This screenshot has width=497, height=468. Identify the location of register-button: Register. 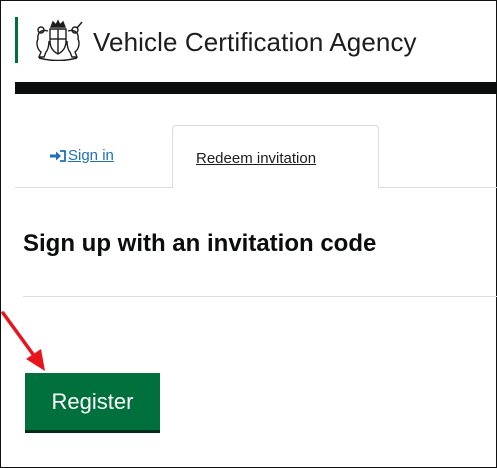
(92, 401).